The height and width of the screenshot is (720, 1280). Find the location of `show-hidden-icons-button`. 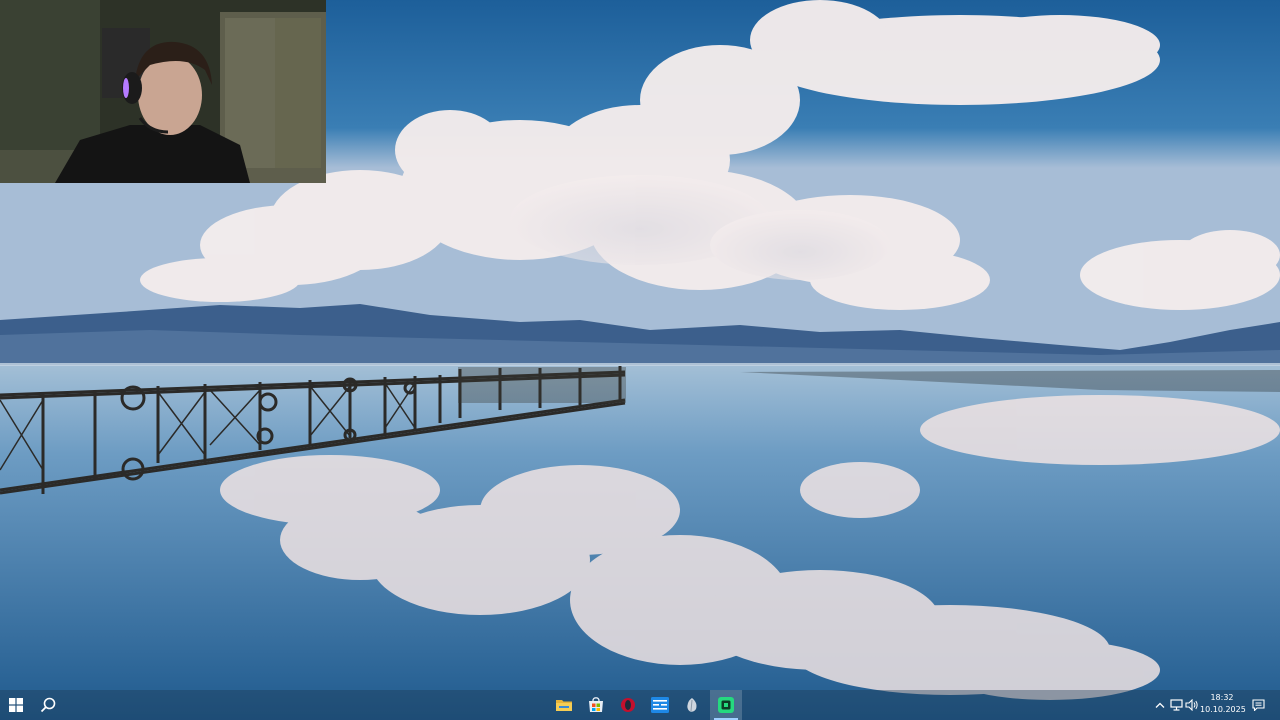

show-hidden-icons-button is located at coordinates (1160, 705).